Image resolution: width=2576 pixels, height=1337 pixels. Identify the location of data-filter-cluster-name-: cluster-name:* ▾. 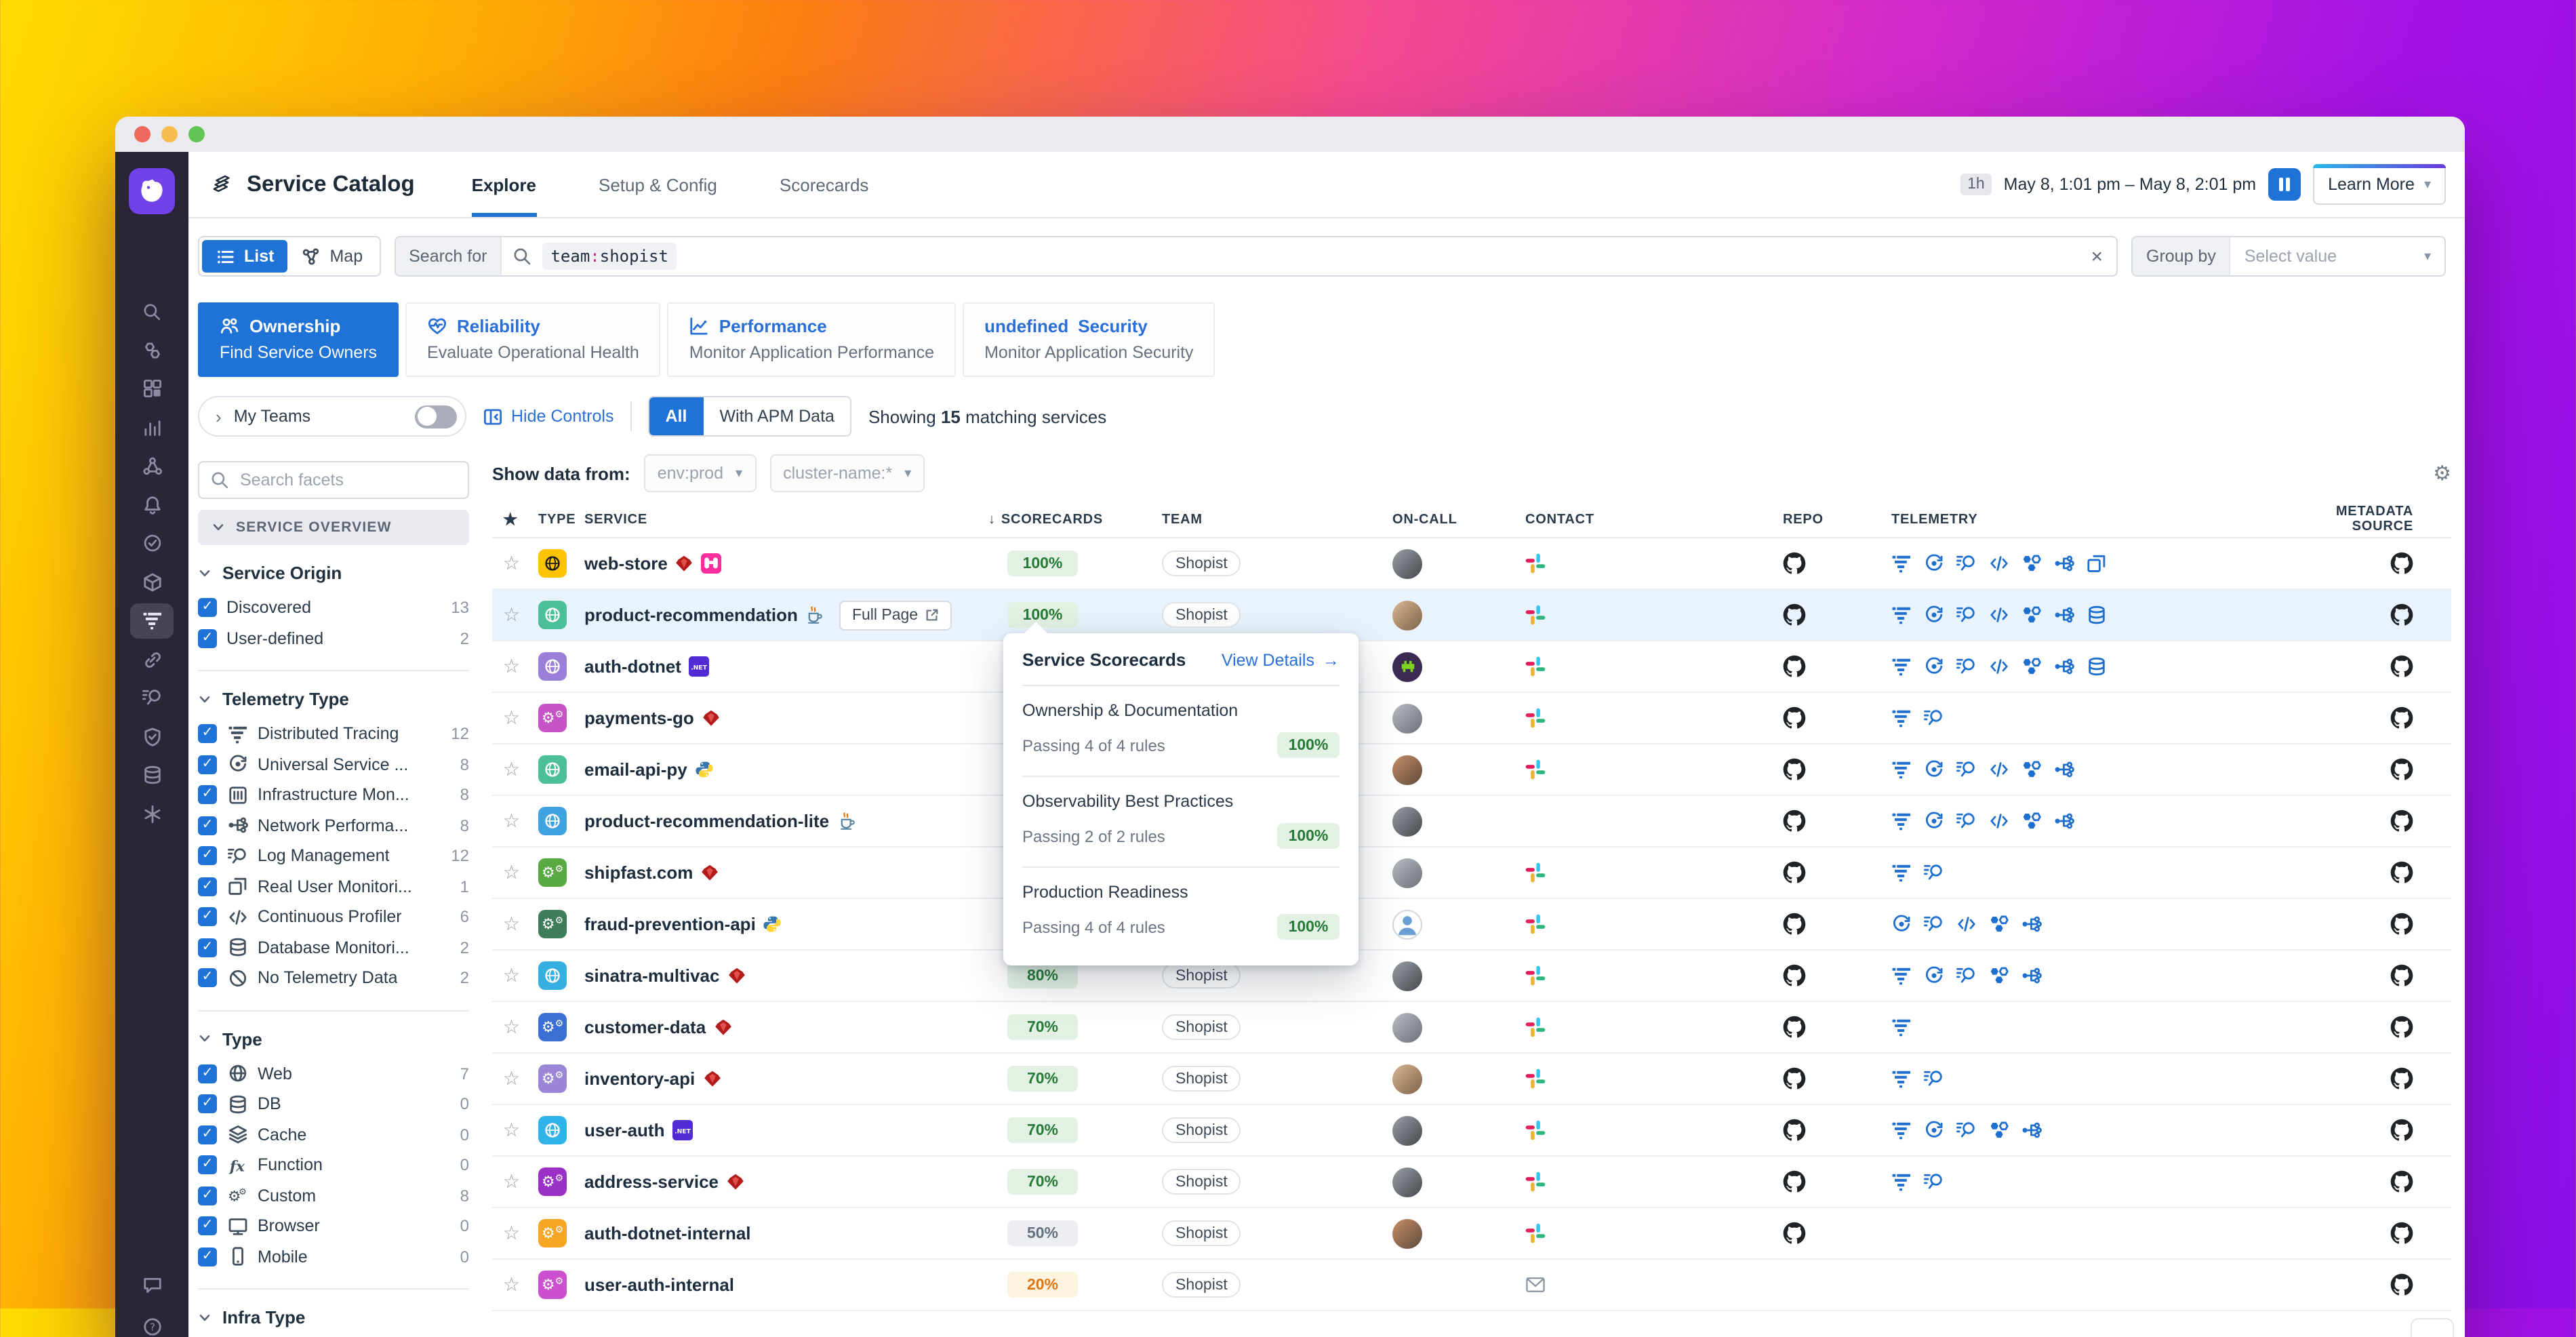
(847, 473).